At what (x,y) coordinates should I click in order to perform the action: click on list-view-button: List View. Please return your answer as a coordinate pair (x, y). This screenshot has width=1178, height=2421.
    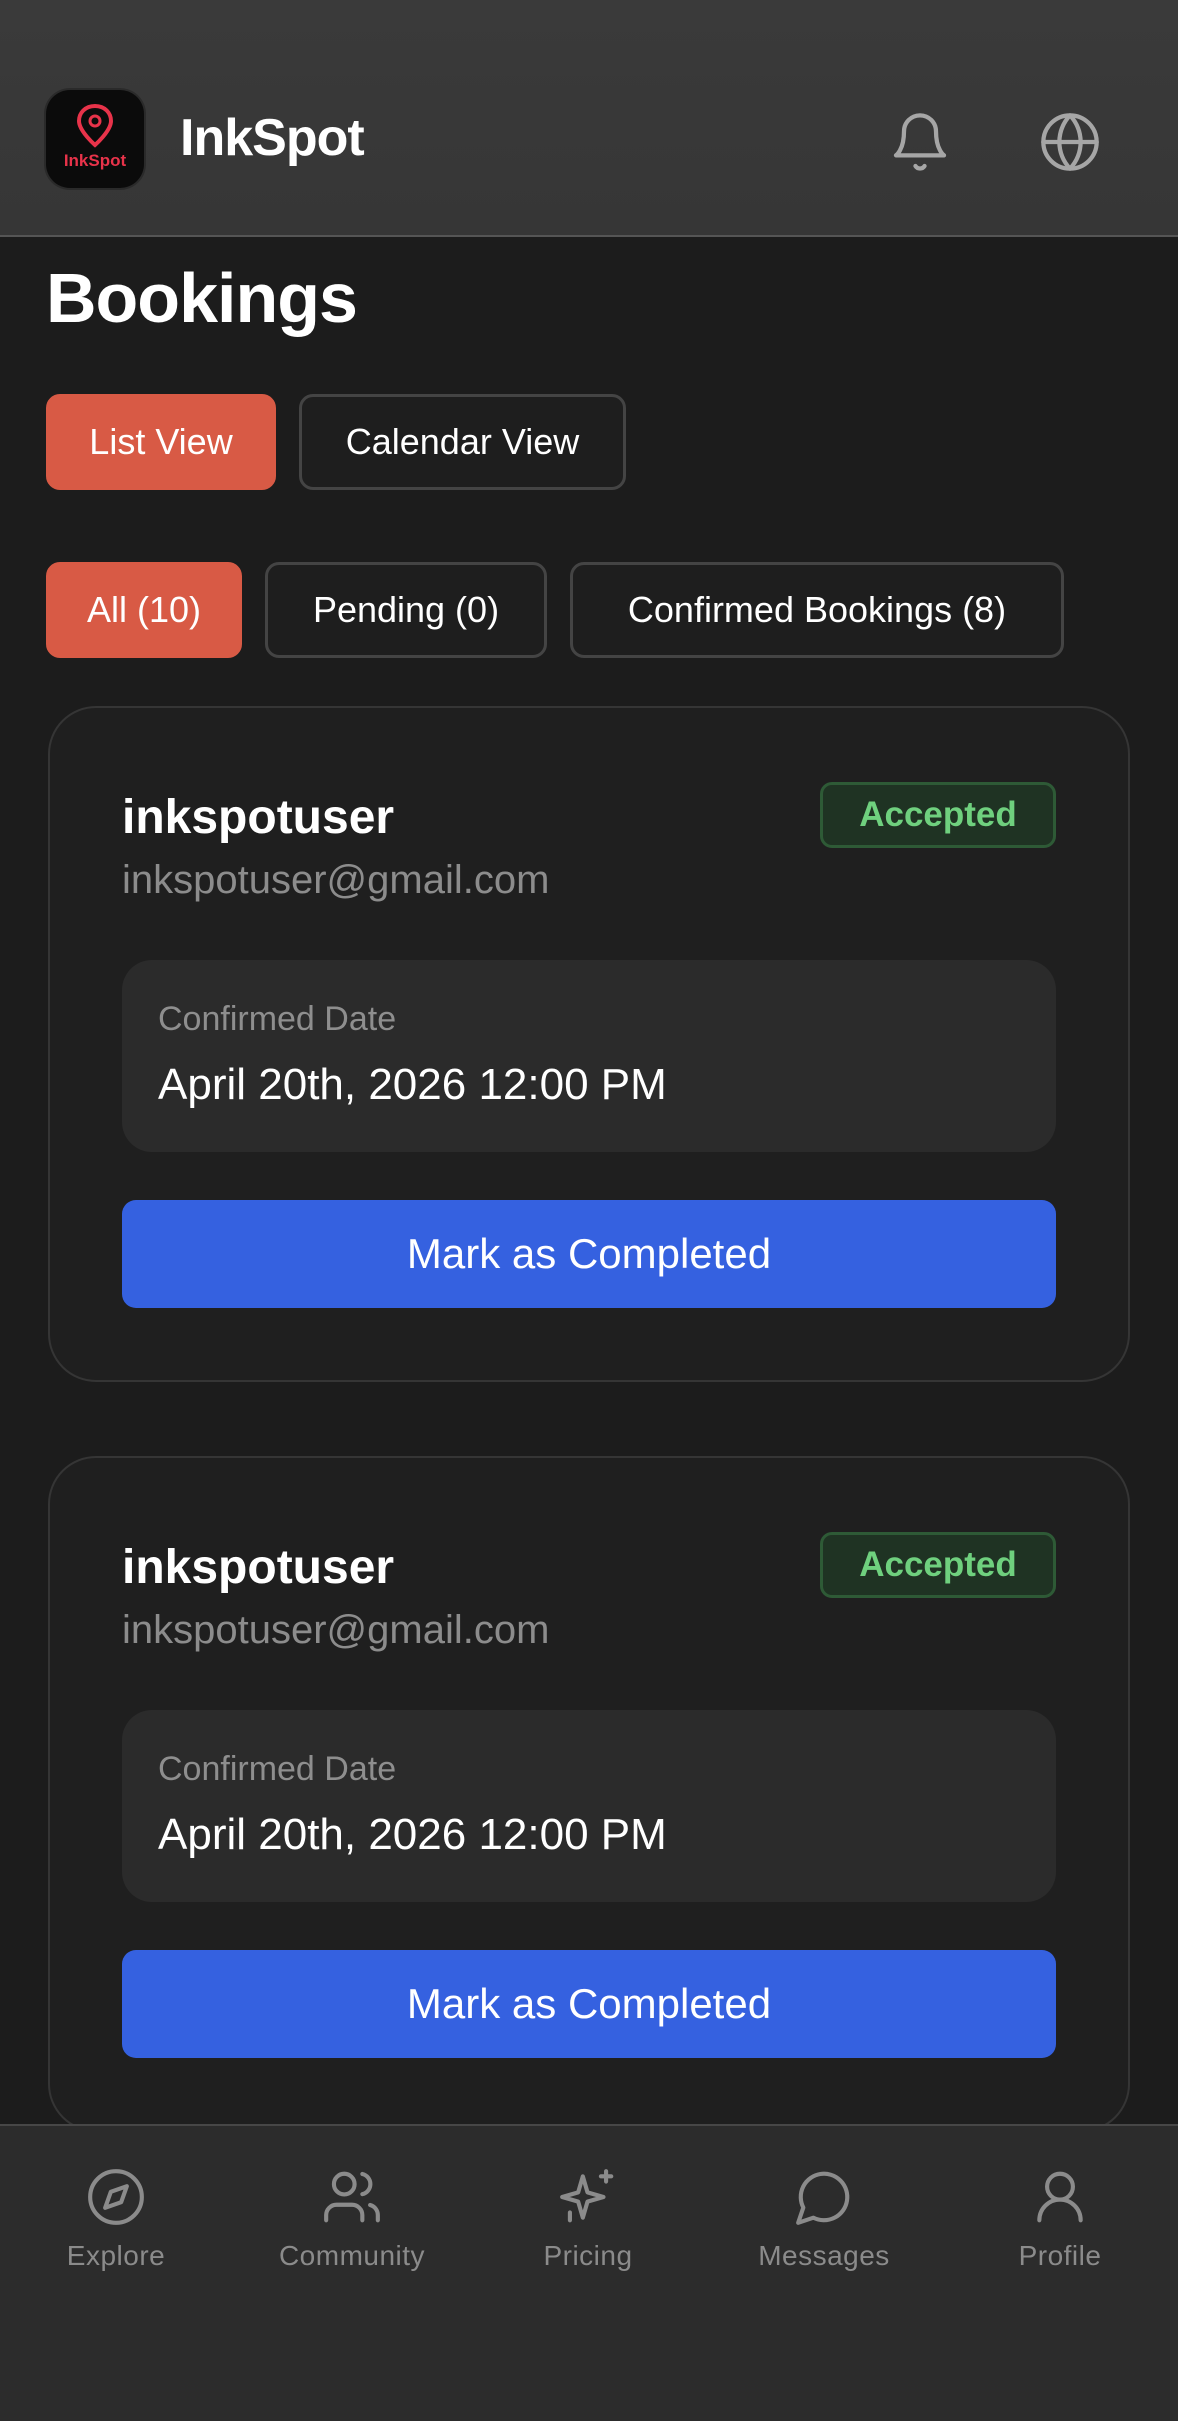
    Looking at the image, I should click on (161, 442).